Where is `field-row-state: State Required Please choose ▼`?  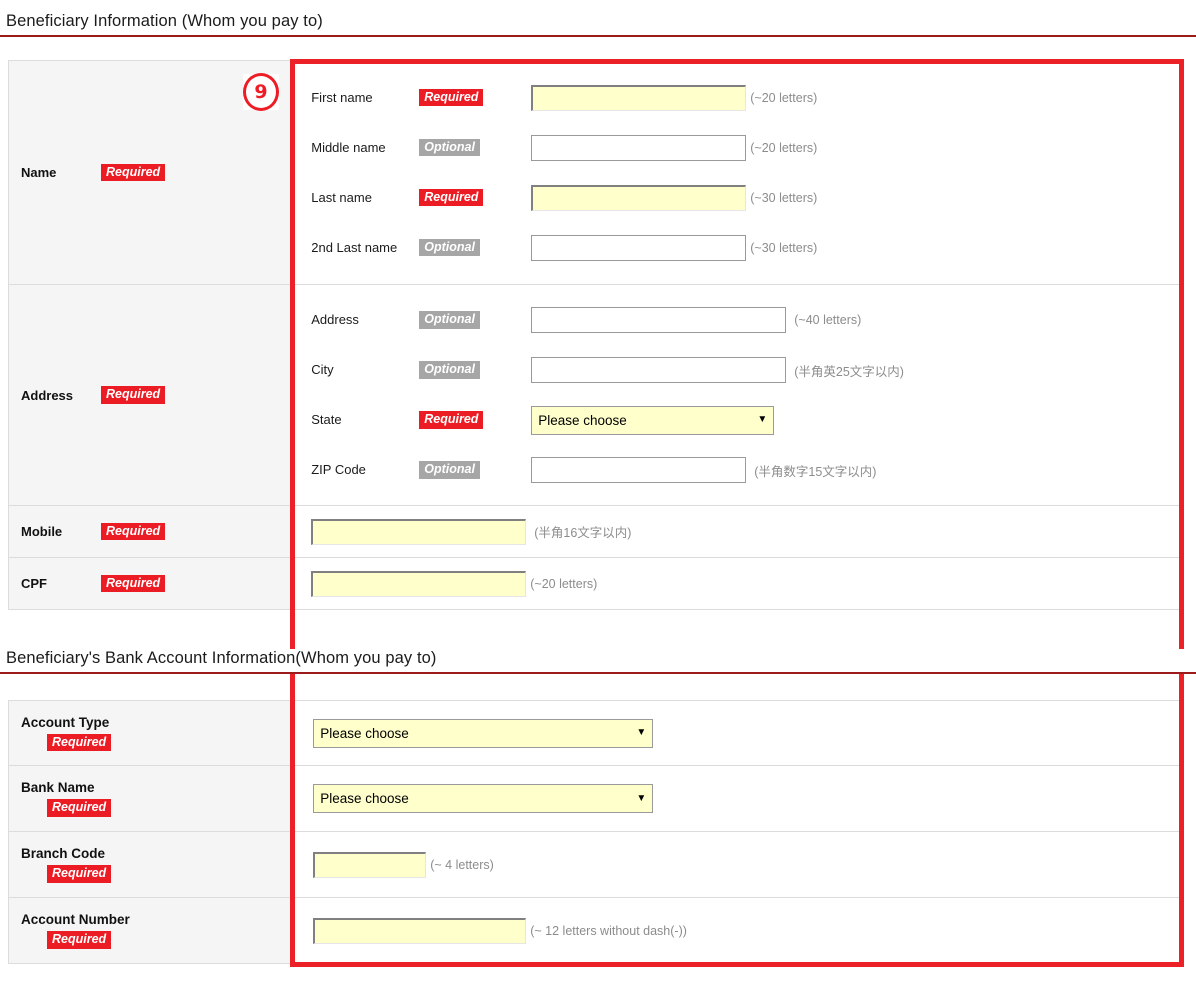
field-row-state: State Required Please choose ▼ is located at coordinates (747, 420).